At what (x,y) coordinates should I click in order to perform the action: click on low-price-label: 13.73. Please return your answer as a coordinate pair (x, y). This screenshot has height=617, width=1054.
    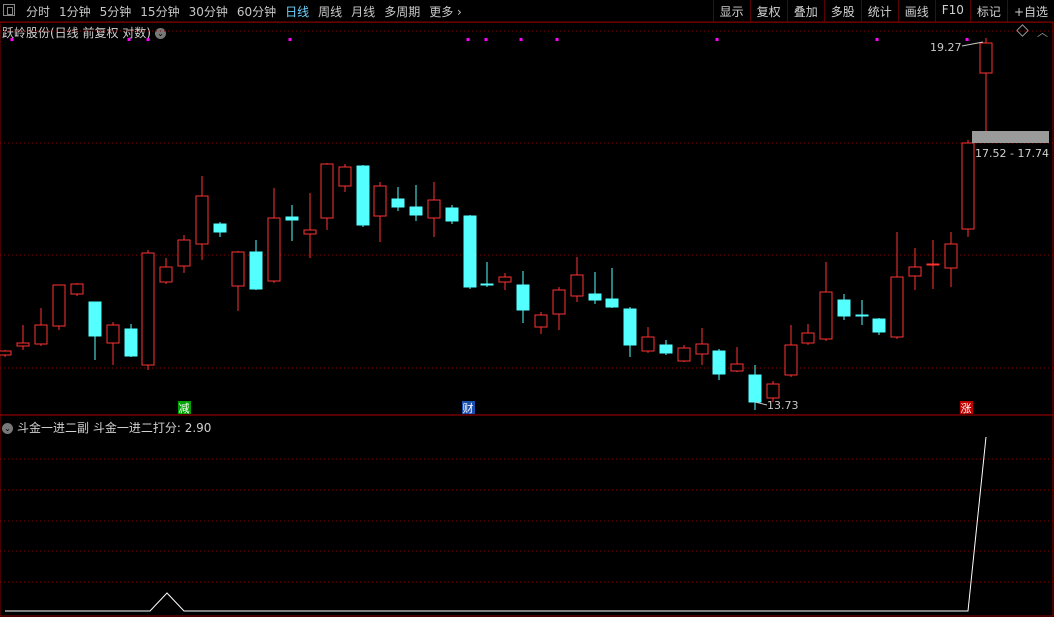
    Looking at the image, I should click on (783, 405).